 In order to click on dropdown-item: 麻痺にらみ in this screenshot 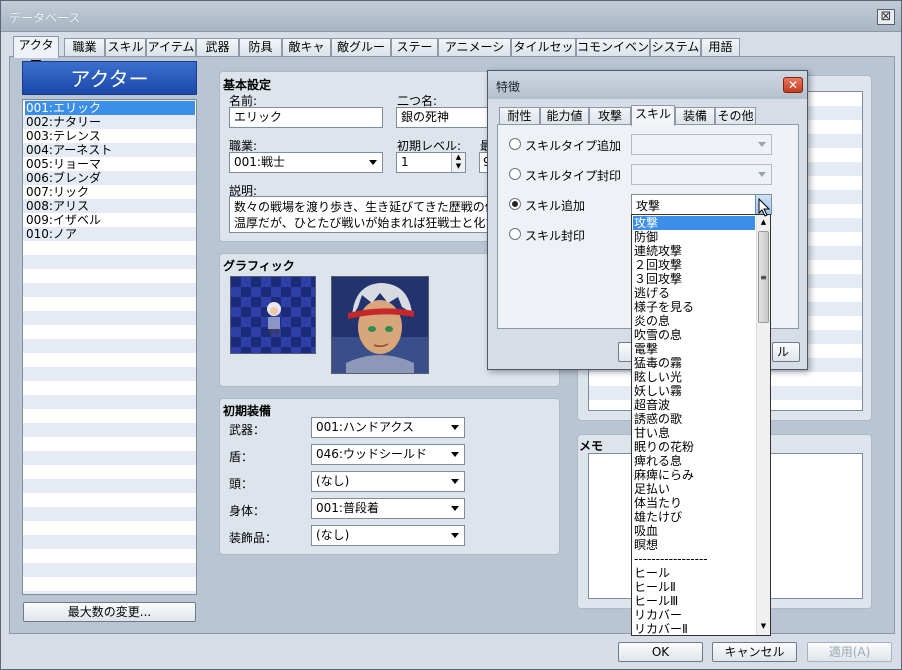, I will do `click(694, 475)`.